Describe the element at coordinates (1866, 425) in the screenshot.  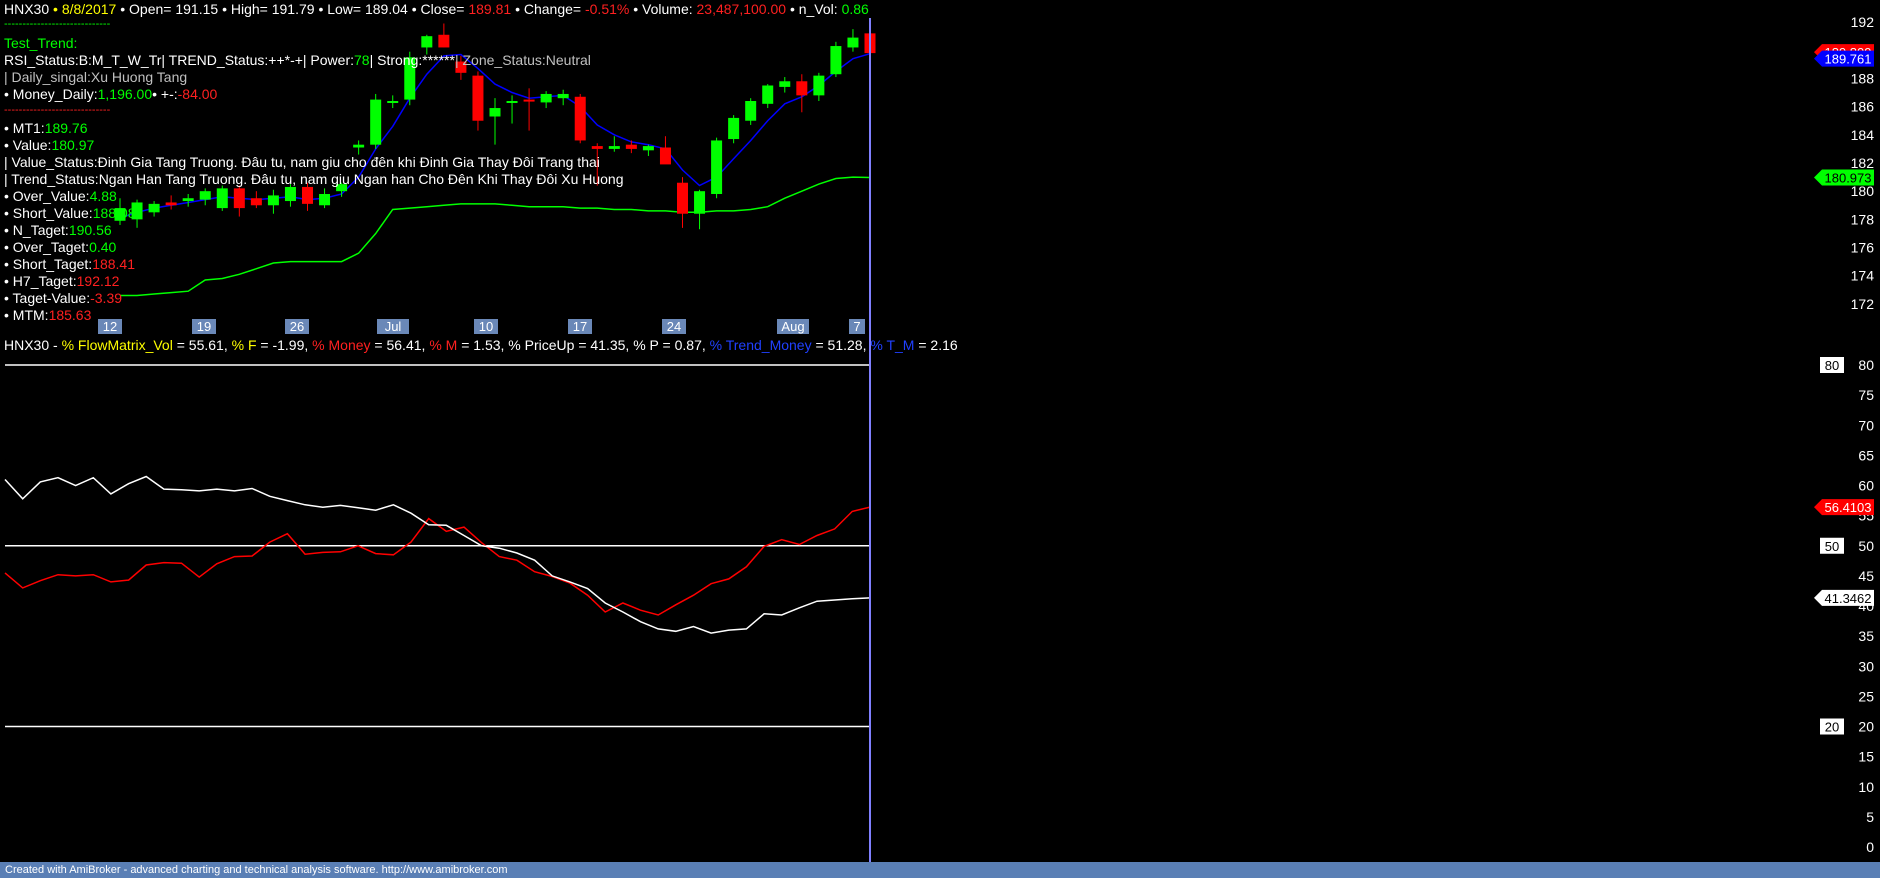
I see `y-tick-label: 70` at that location.